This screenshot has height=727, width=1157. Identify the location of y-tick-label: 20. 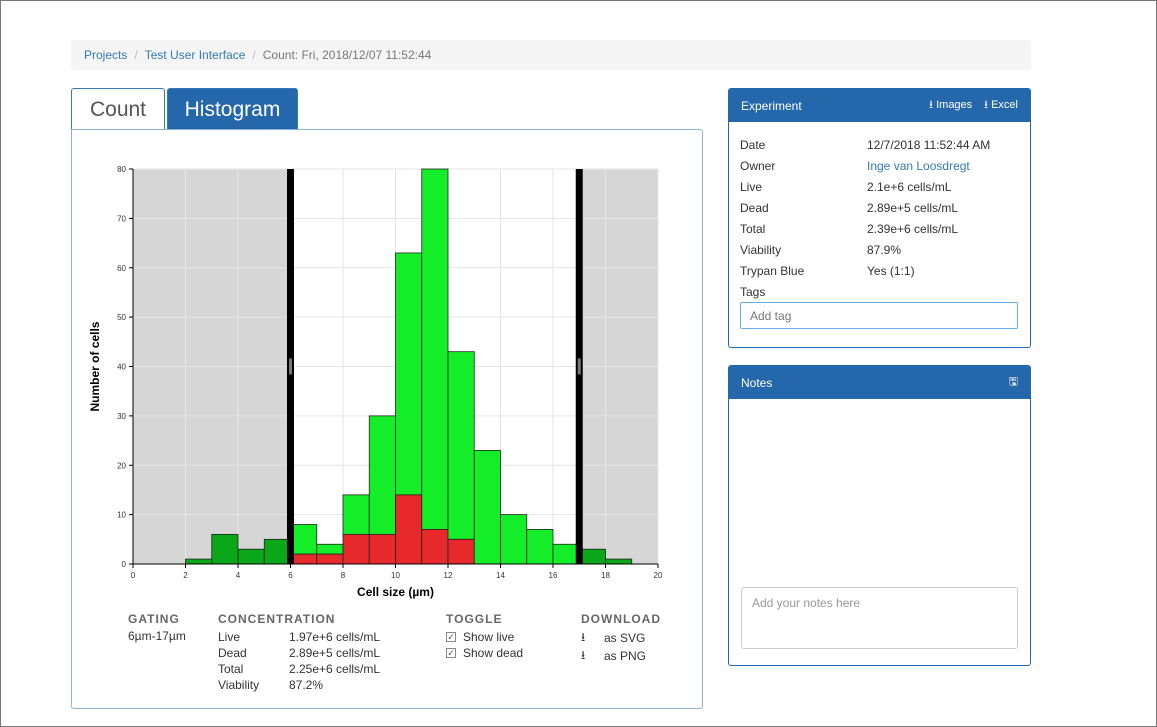
(121, 465).